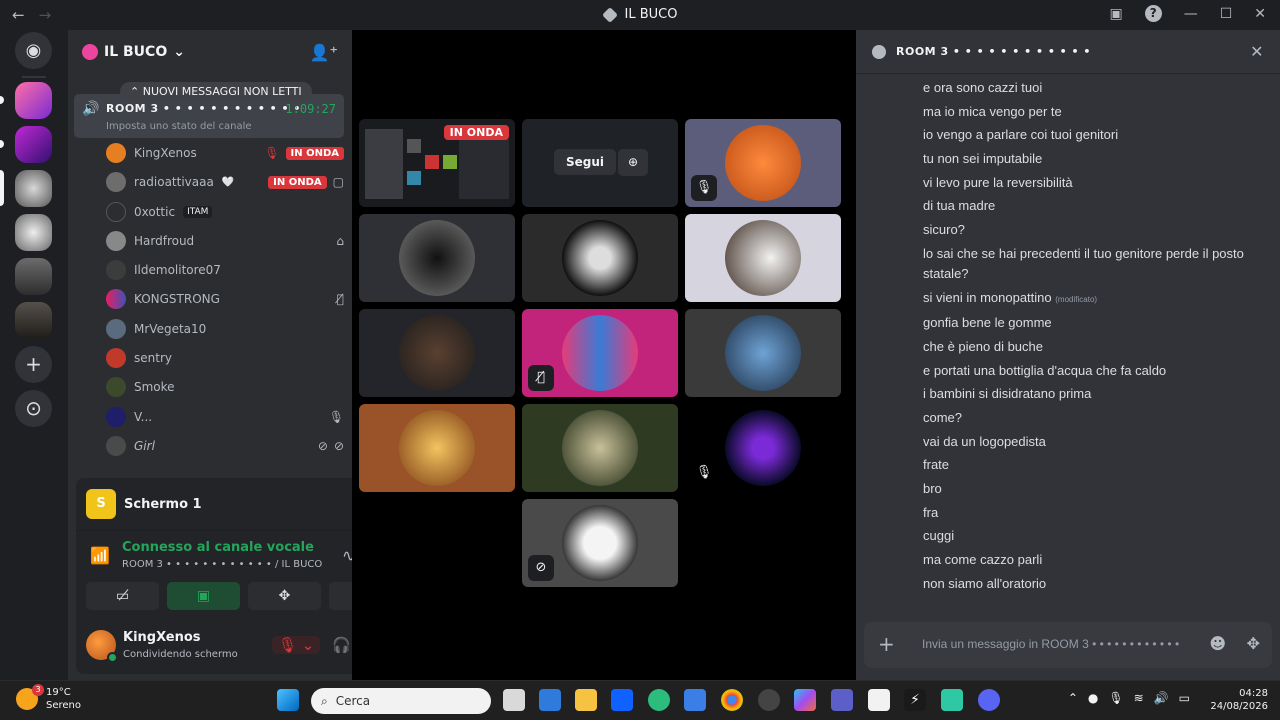 Image resolution: width=1280 pixels, height=720 pixels. I want to click on weather-sun-icon: 3, so click(30, 697).